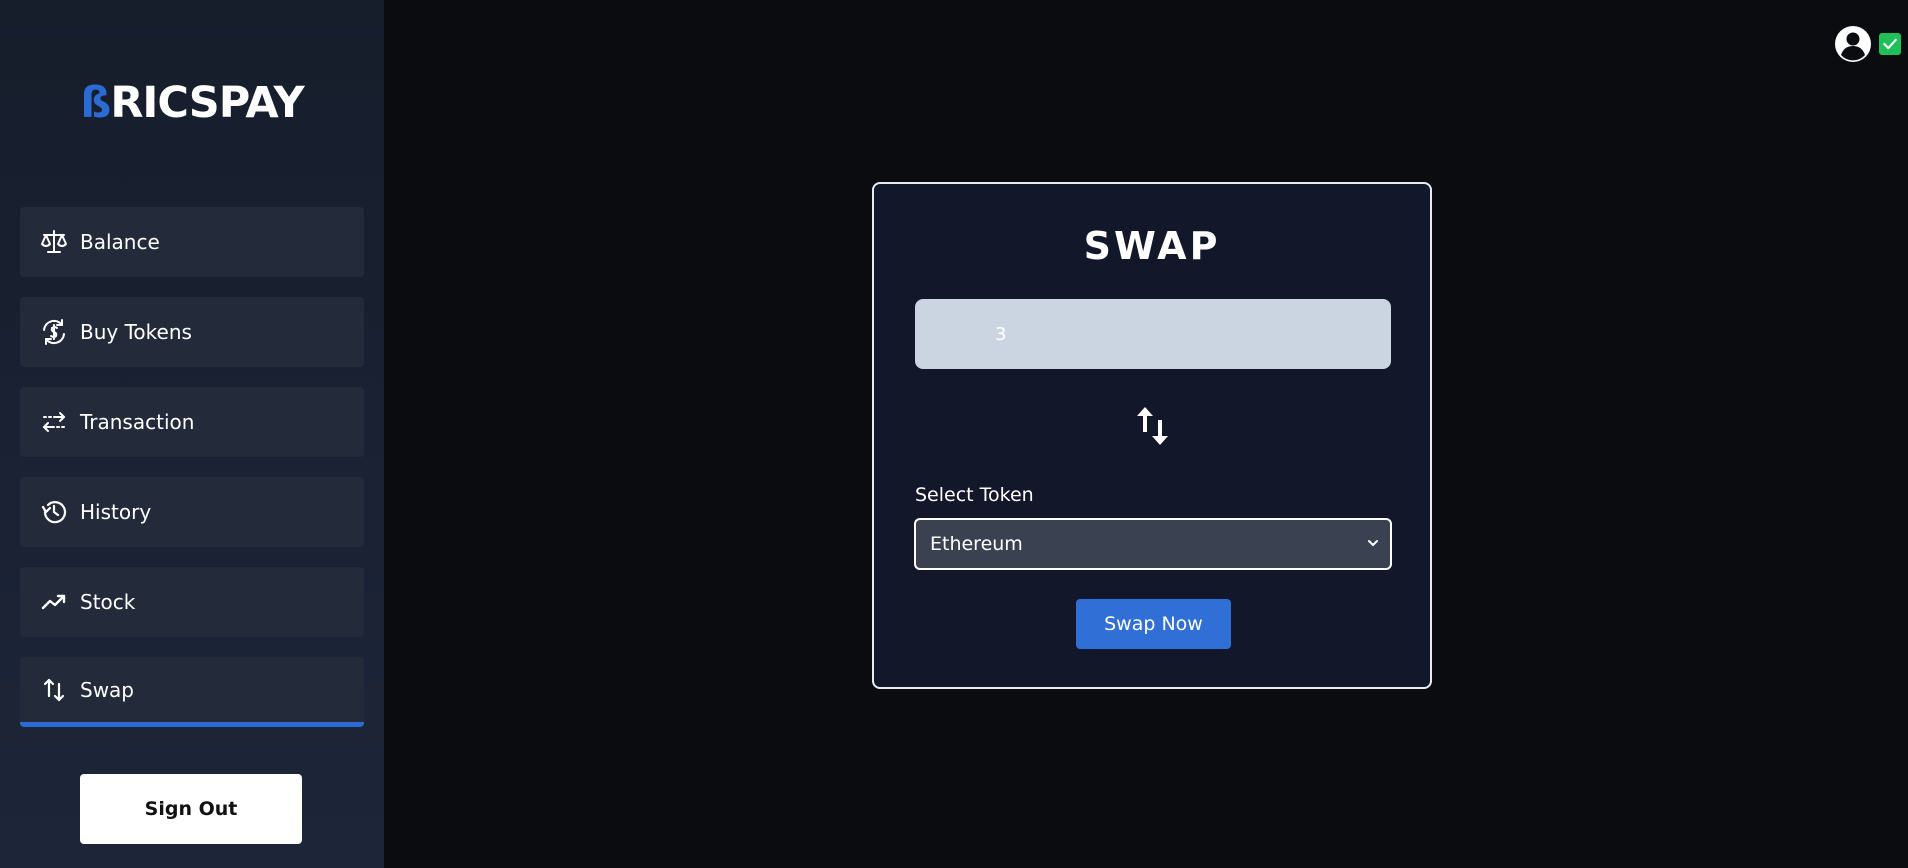  I want to click on trending-up-icon, so click(54, 602).